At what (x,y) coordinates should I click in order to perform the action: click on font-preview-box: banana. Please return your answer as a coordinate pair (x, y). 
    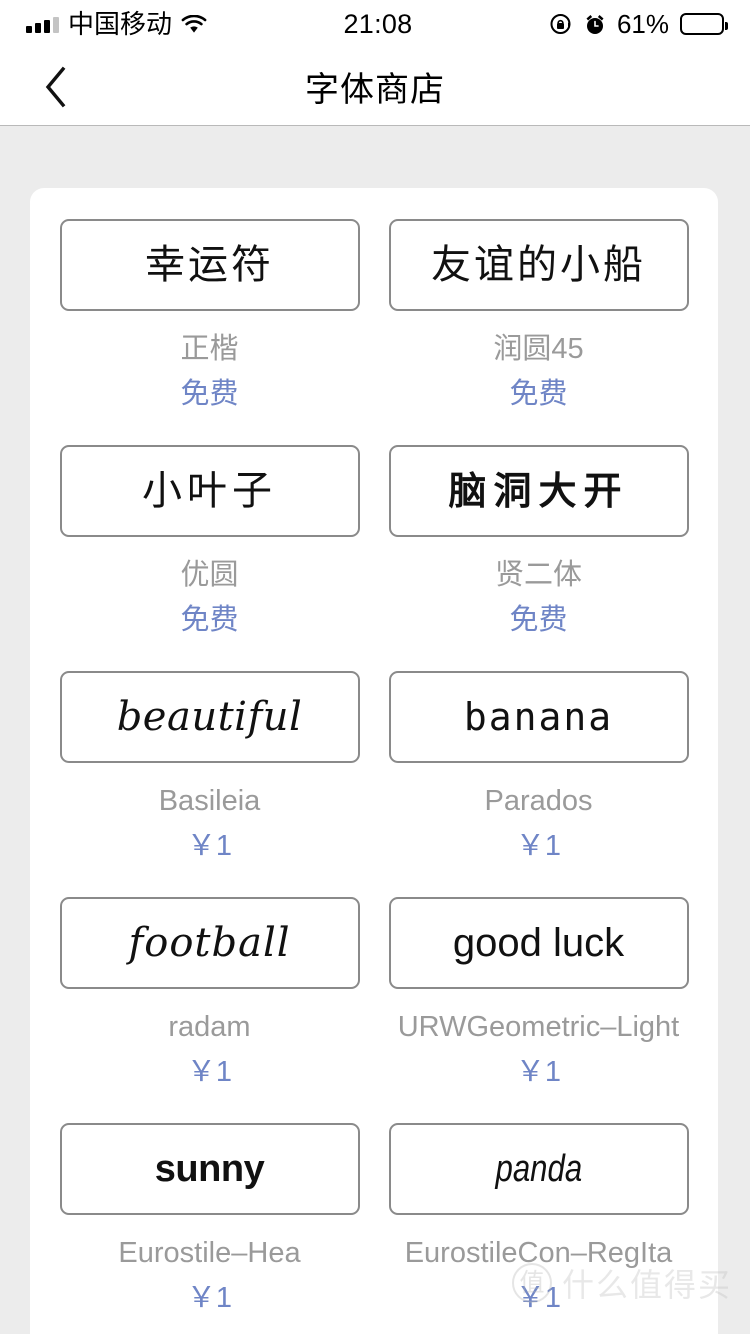
    Looking at the image, I should click on (538, 717).